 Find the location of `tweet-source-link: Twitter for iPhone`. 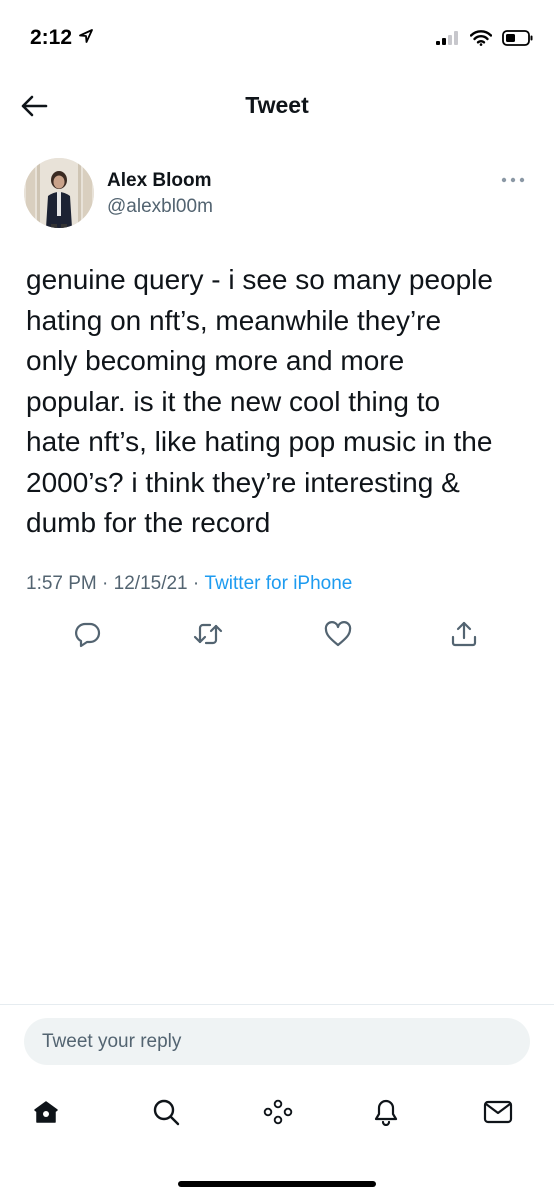

tweet-source-link: Twitter for iPhone is located at coordinates (279, 584).